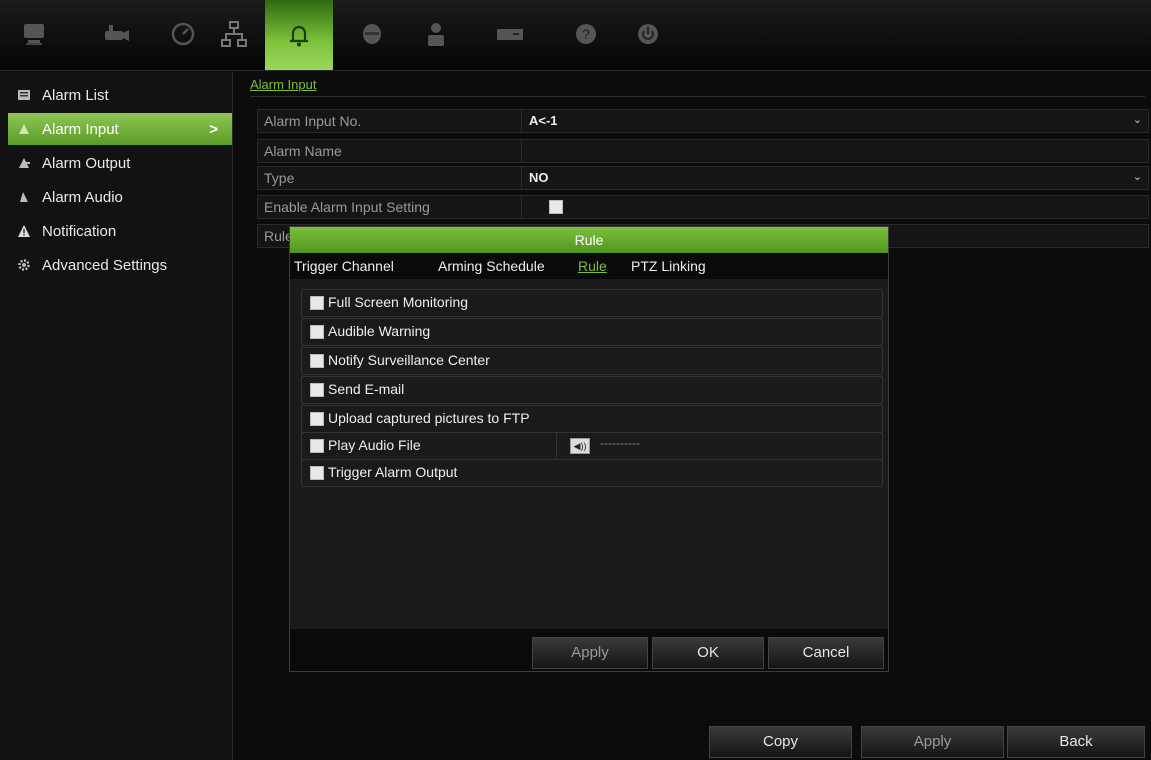 This screenshot has height=760, width=1151. What do you see at coordinates (780, 742) in the screenshot?
I see `copy-button: Copy` at bounding box center [780, 742].